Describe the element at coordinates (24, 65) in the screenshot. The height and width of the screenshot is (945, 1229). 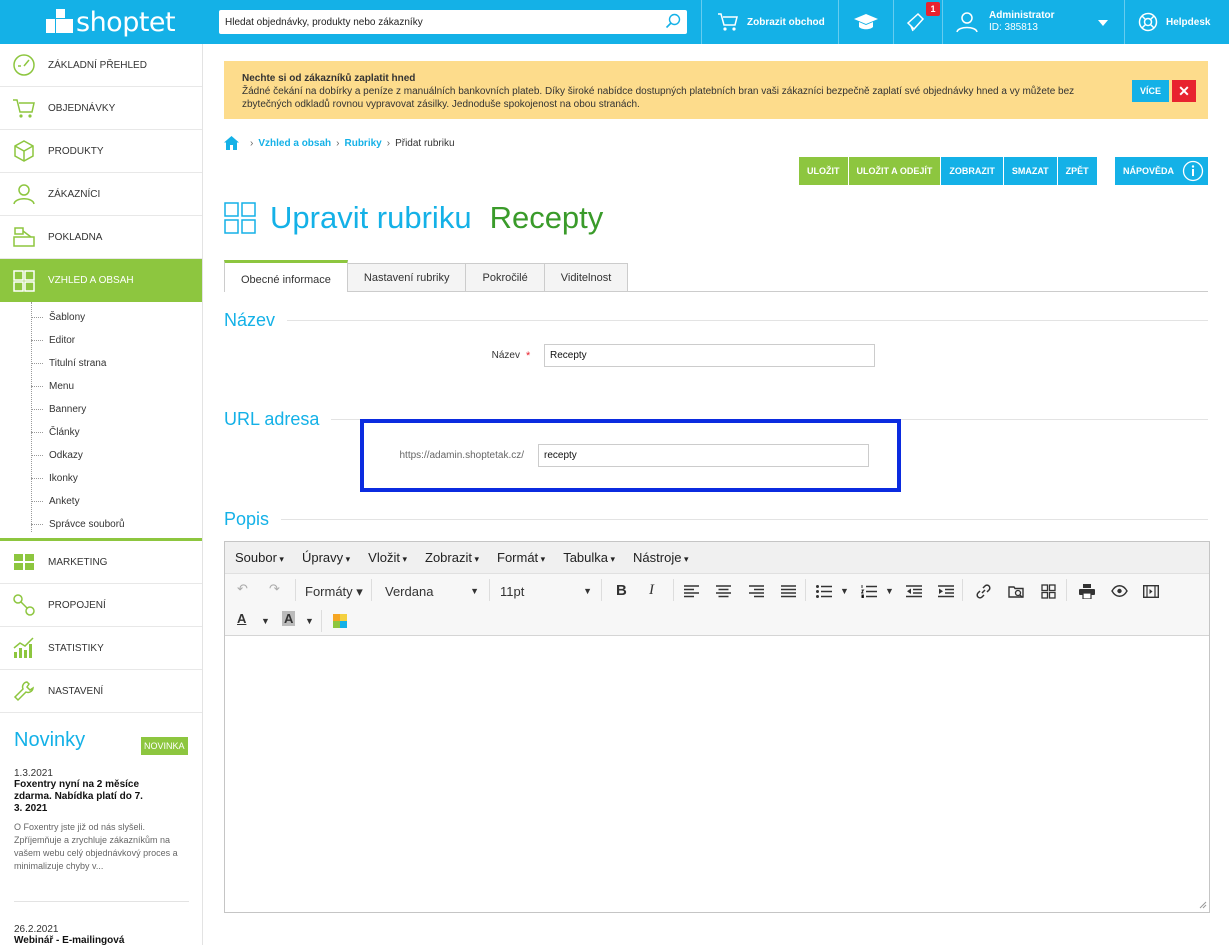
I see `speedometer-icon` at that location.